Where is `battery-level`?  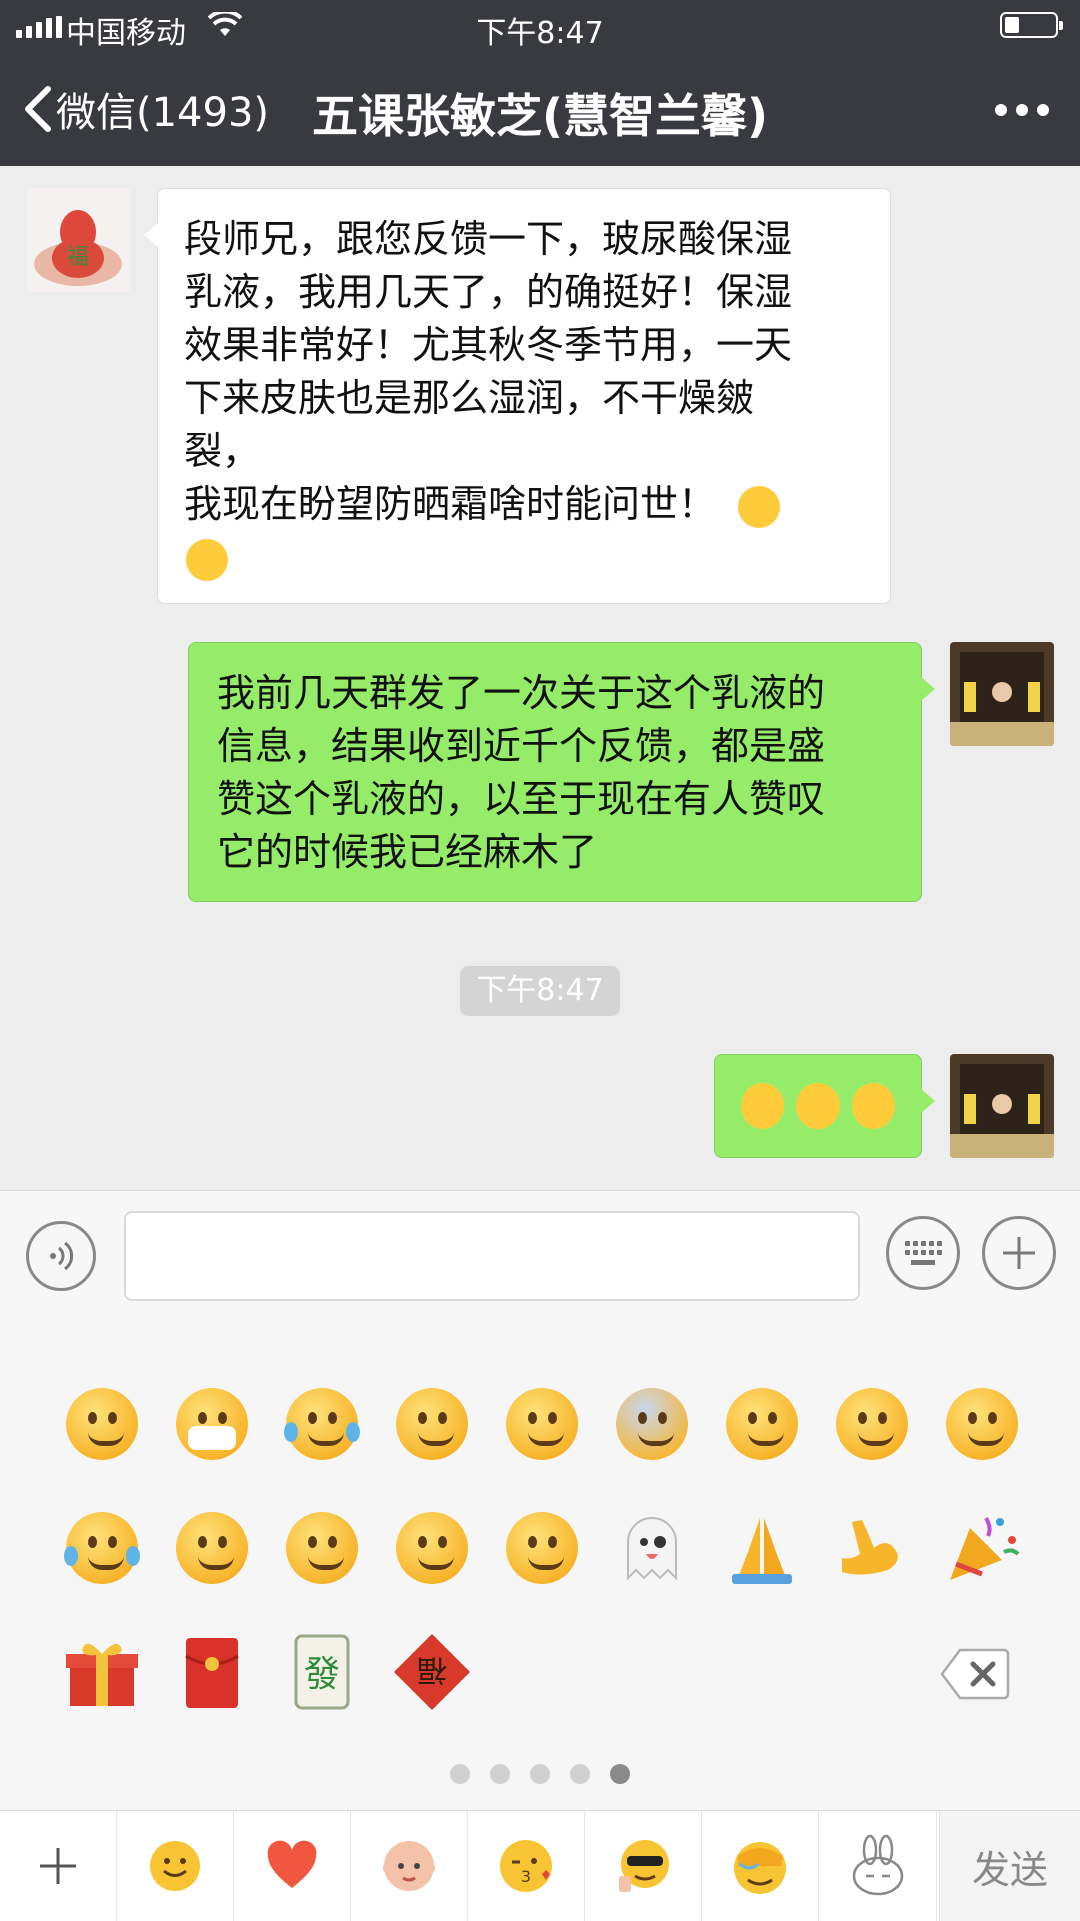 battery-level is located at coordinates (1012, 25).